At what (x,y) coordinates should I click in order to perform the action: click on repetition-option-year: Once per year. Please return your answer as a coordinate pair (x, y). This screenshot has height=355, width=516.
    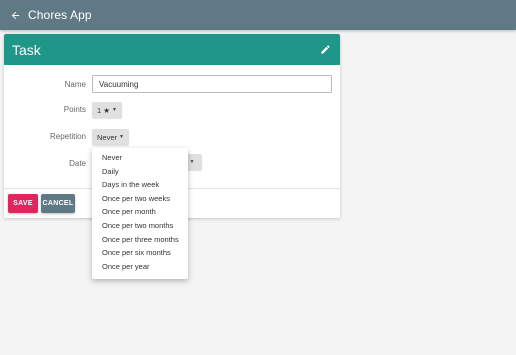
    Looking at the image, I should click on (140, 267).